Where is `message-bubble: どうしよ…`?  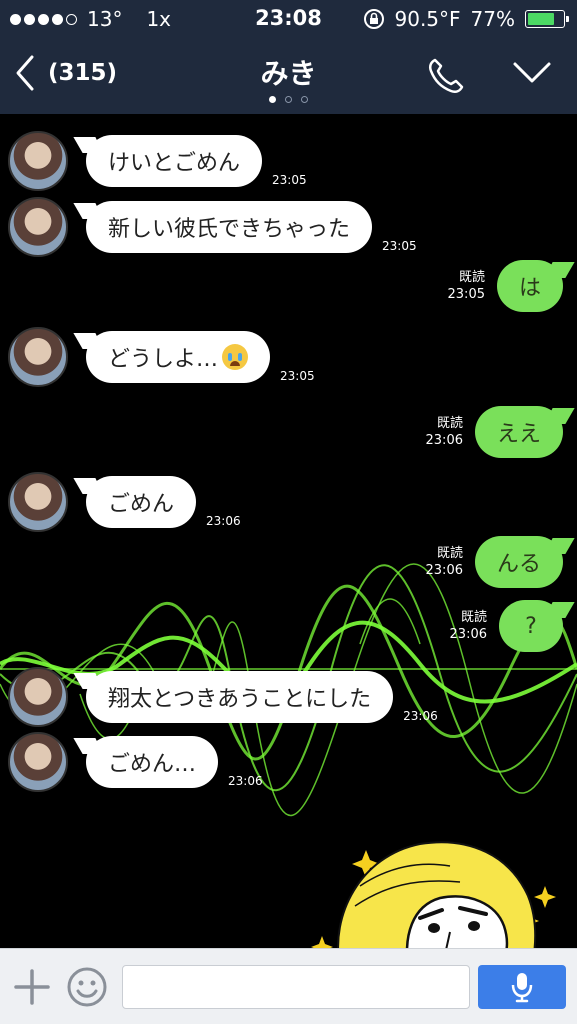
message-bubble: どうしよ… is located at coordinates (178, 357).